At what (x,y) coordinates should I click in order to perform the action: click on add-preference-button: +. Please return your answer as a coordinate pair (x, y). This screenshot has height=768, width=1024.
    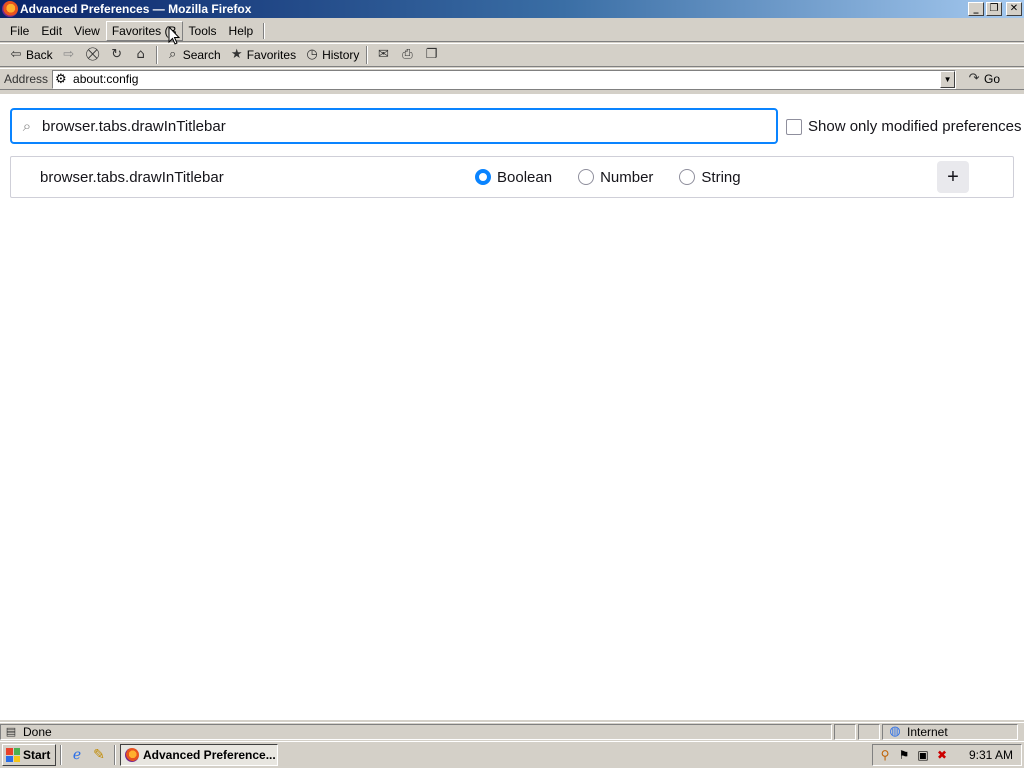
    Looking at the image, I should click on (953, 177).